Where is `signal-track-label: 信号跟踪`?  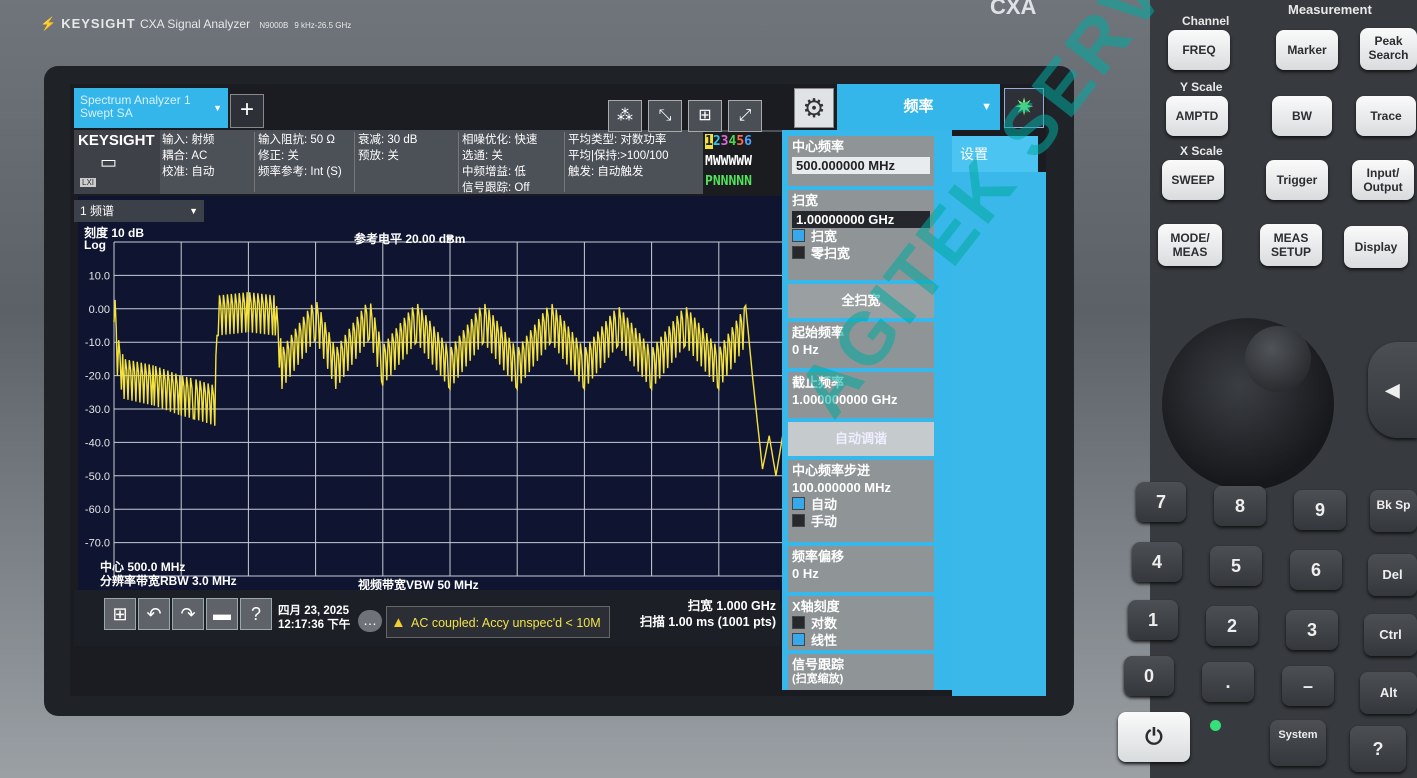 signal-track-label: 信号跟踪 is located at coordinates (818, 664).